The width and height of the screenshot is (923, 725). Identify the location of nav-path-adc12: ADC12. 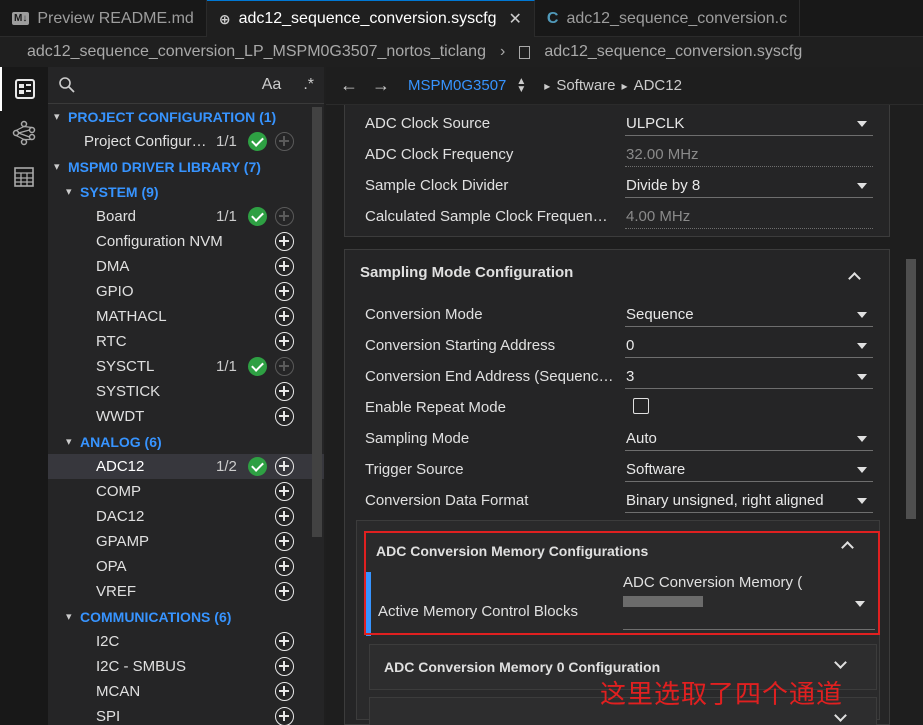
(658, 85).